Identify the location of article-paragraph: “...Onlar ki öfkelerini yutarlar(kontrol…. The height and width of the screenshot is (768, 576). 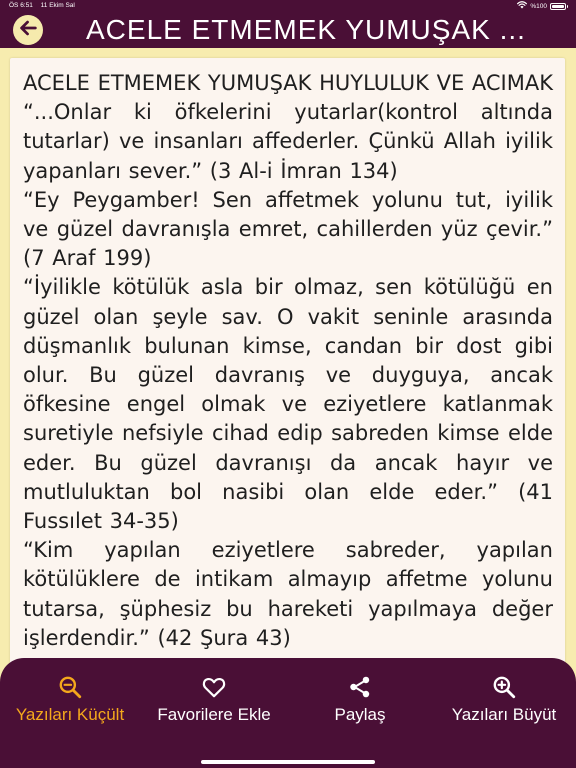
(288, 141).